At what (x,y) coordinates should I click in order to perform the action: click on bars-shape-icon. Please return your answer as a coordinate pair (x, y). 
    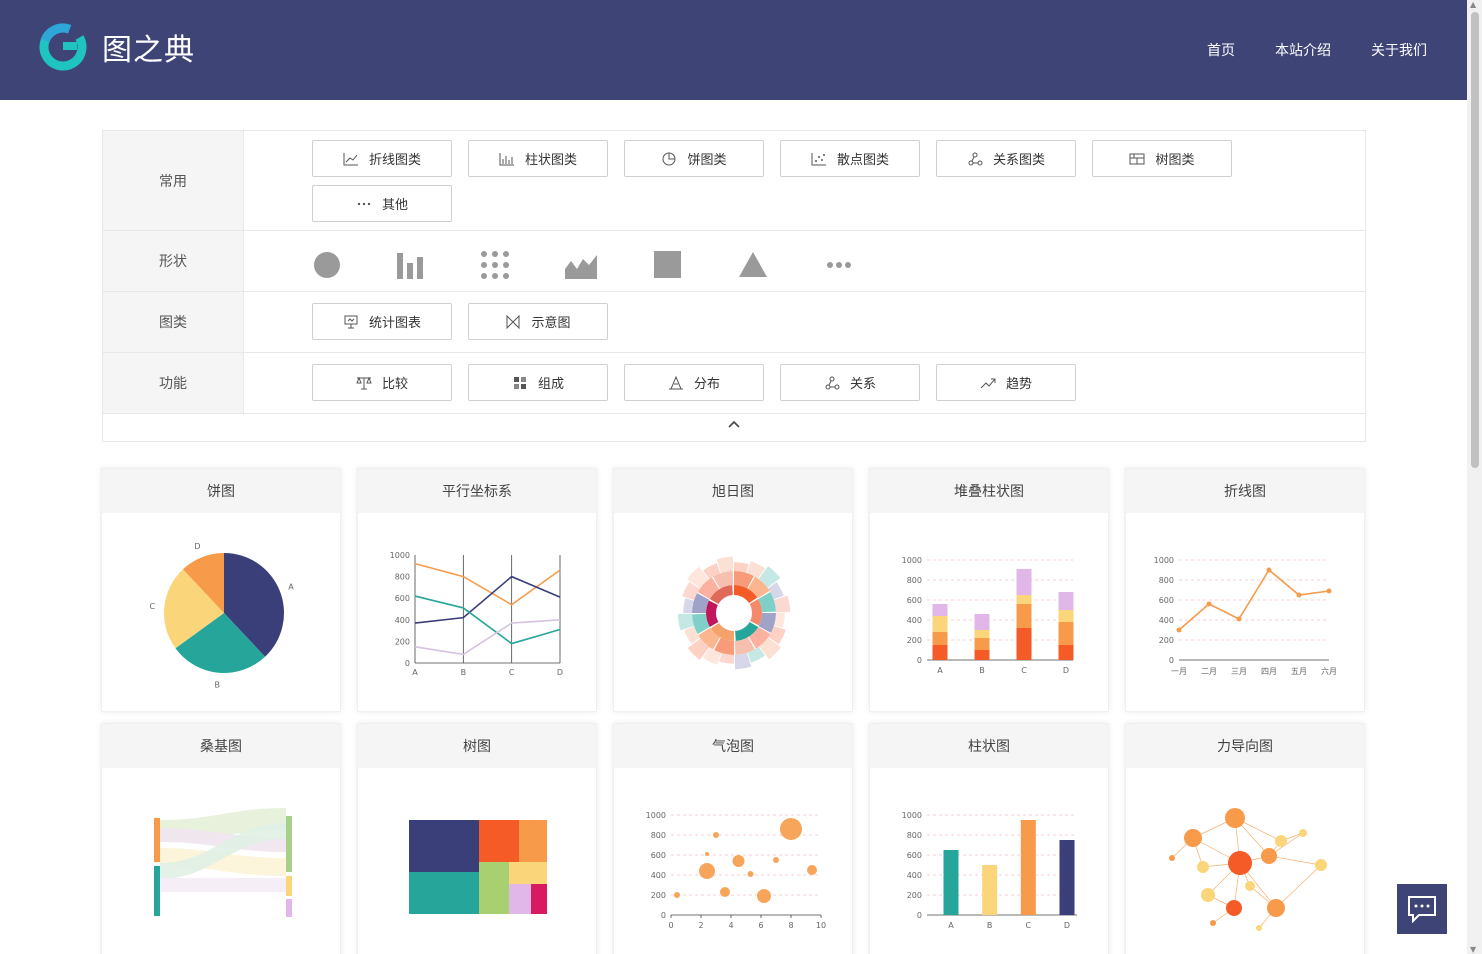
    Looking at the image, I should click on (411, 265).